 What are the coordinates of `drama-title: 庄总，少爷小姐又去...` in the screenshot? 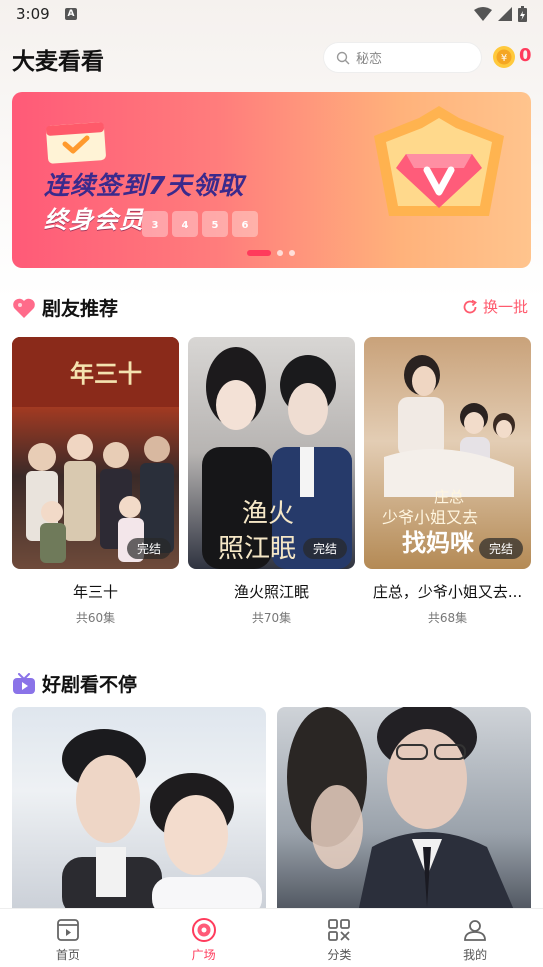 It's located at (447, 591).